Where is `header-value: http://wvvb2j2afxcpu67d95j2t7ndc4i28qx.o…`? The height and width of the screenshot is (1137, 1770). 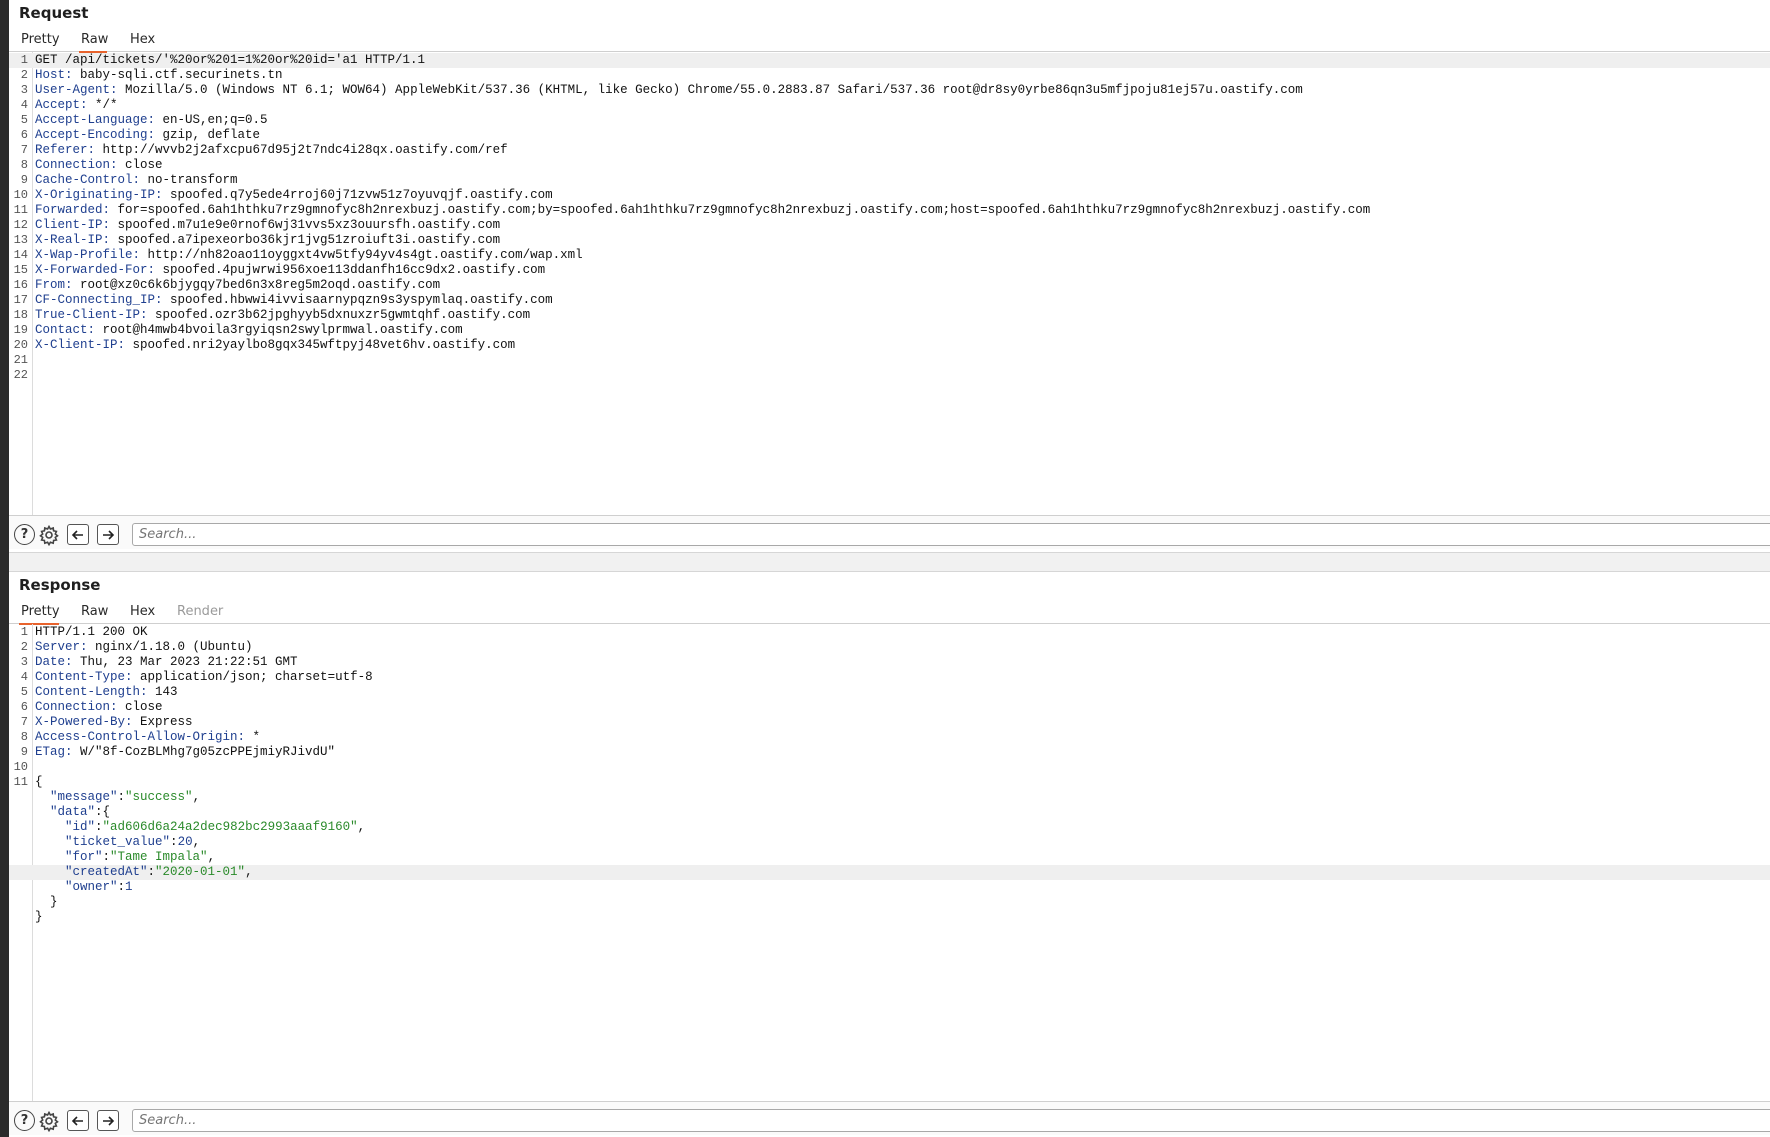
header-value: http://wvvb2j2afxcpu67d95j2t7ndc4i28qx.o… is located at coordinates (301, 150).